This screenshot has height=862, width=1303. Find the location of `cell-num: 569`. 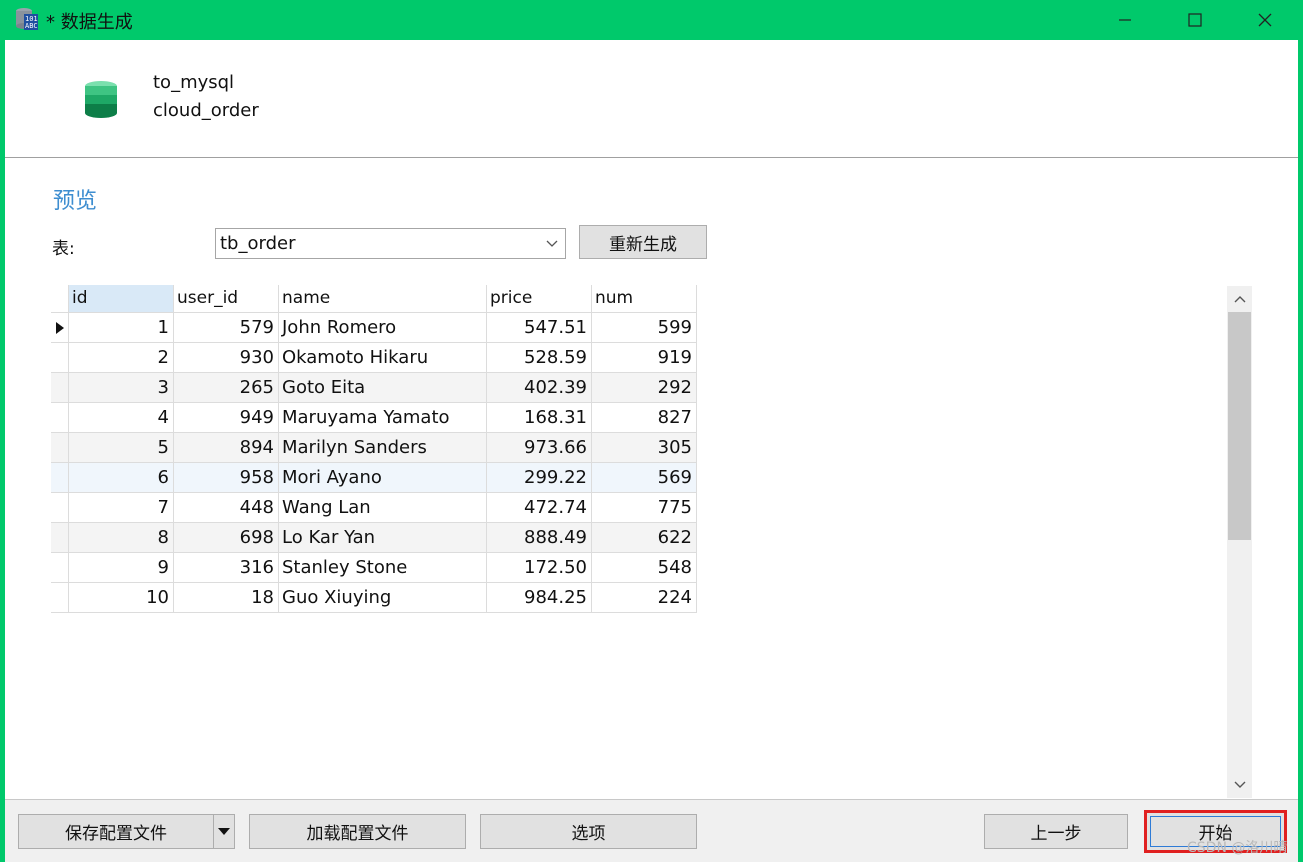

cell-num: 569 is located at coordinates (644, 478).